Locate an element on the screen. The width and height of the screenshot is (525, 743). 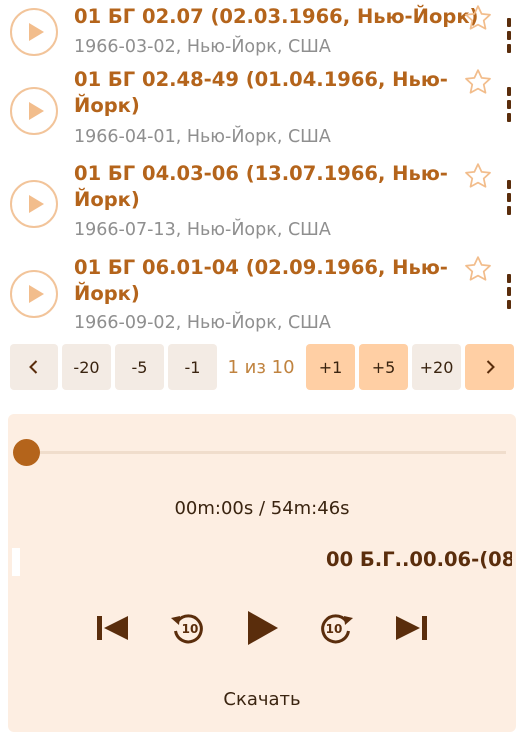
rewind-10-button: 10 is located at coordinates (188, 628).